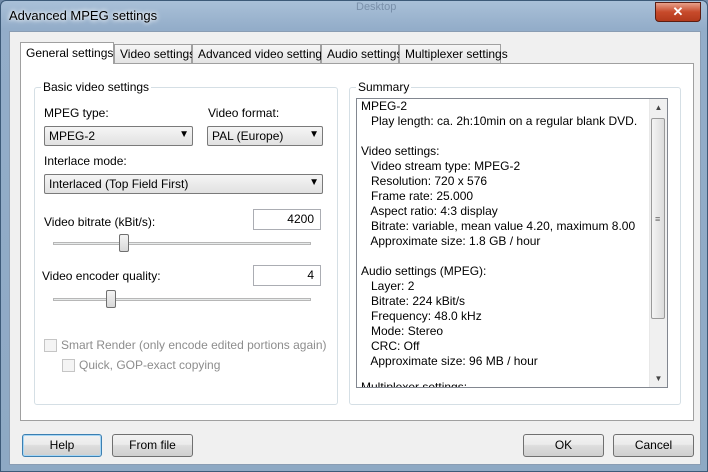  What do you see at coordinates (152, 445) in the screenshot?
I see `from-file-button: From file` at bounding box center [152, 445].